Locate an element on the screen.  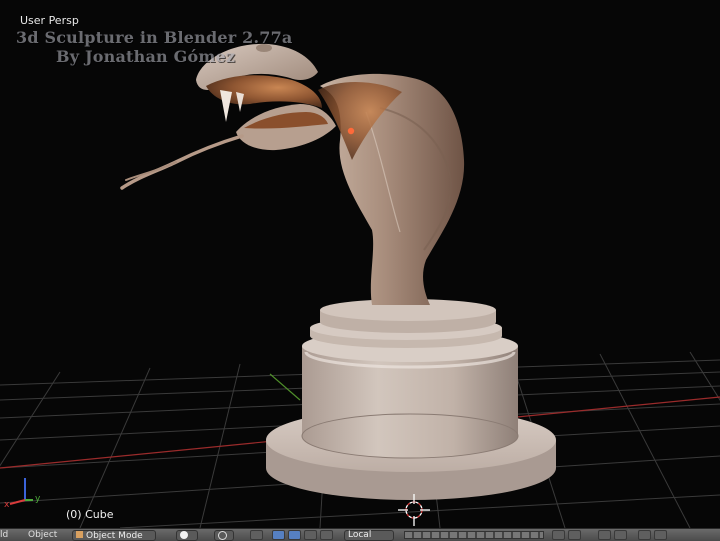
watermark-title: 3d Sculpture in Blender 2.77a is located at coordinates (154, 37).